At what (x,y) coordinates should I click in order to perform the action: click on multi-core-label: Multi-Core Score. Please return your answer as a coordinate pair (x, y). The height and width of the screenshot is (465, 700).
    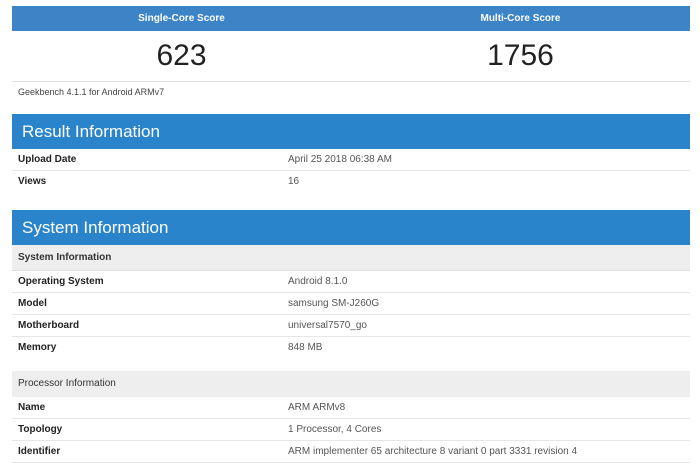
    Looking at the image, I should click on (520, 18).